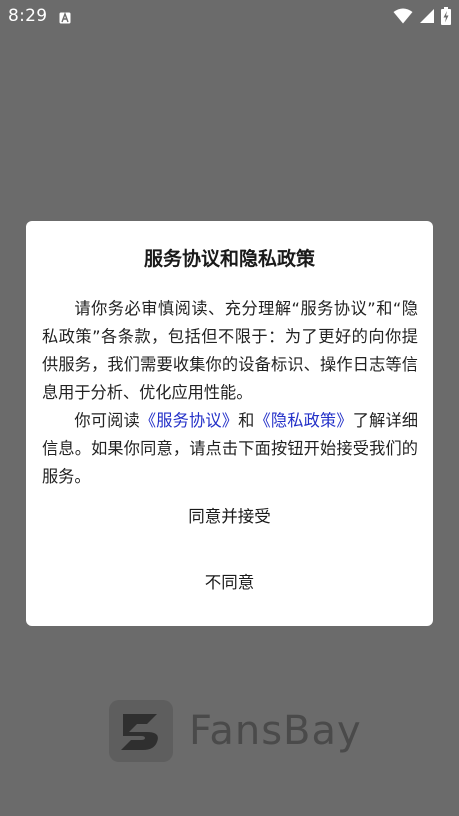 The height and width of the screenshot is (816, 459). I want to click on app-logo: FansBay, so click(235, 732).